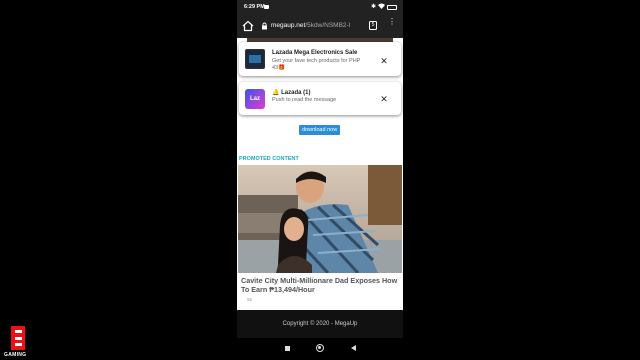  Describe the element at coordinates (255, 59) in the screenshot. I see `notification-thumbnail` at that location.